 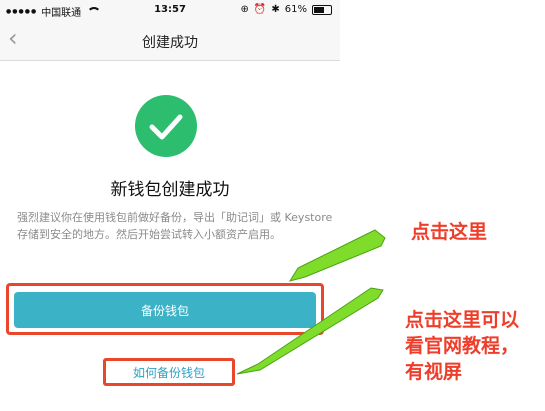 I want to click on arrow-to-howto-link, so click(x=310, y=331).